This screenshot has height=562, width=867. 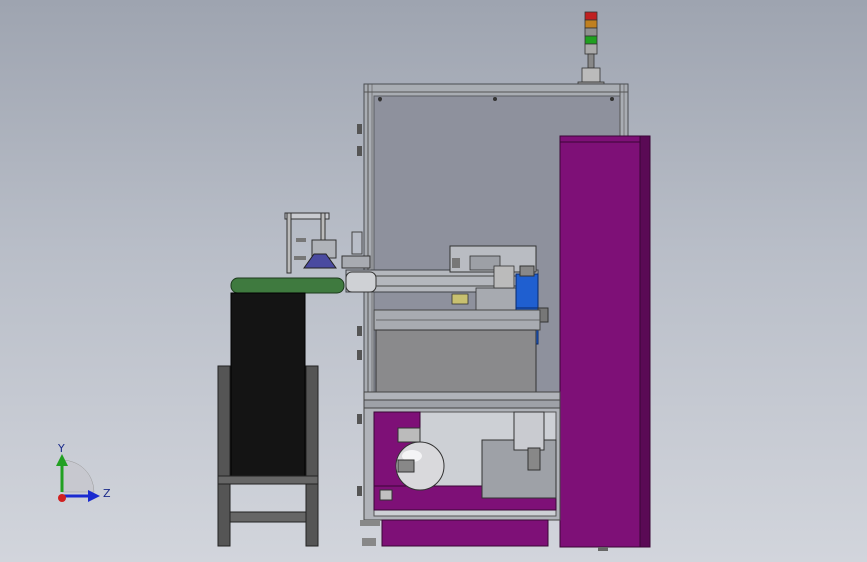 What do you see at coordinates (605, 343) in the screenshot?
I see `magenta-cabinet` at bounding box center [605, 343].